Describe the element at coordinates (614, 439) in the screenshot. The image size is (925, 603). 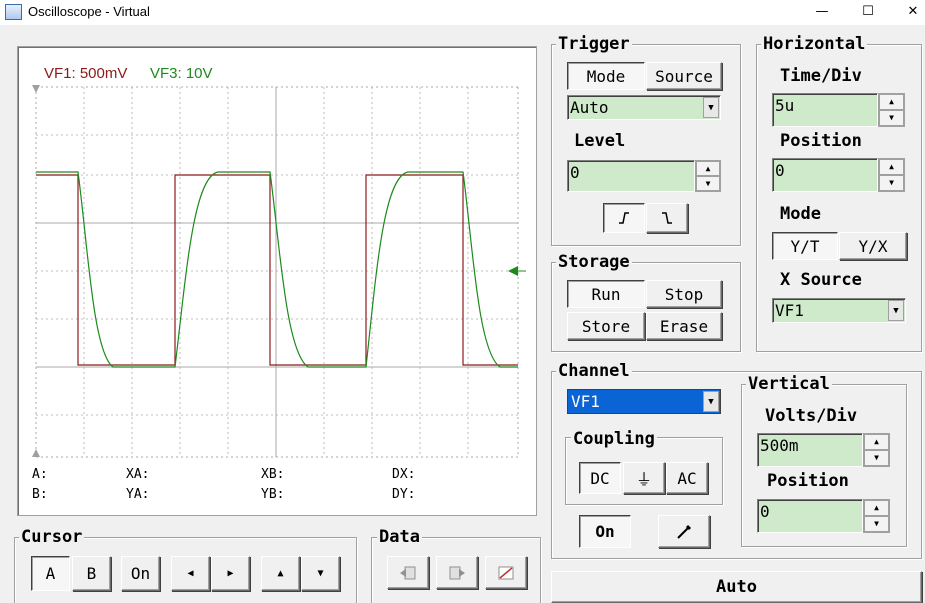
I see `coupling-title: Coupling` at that location.